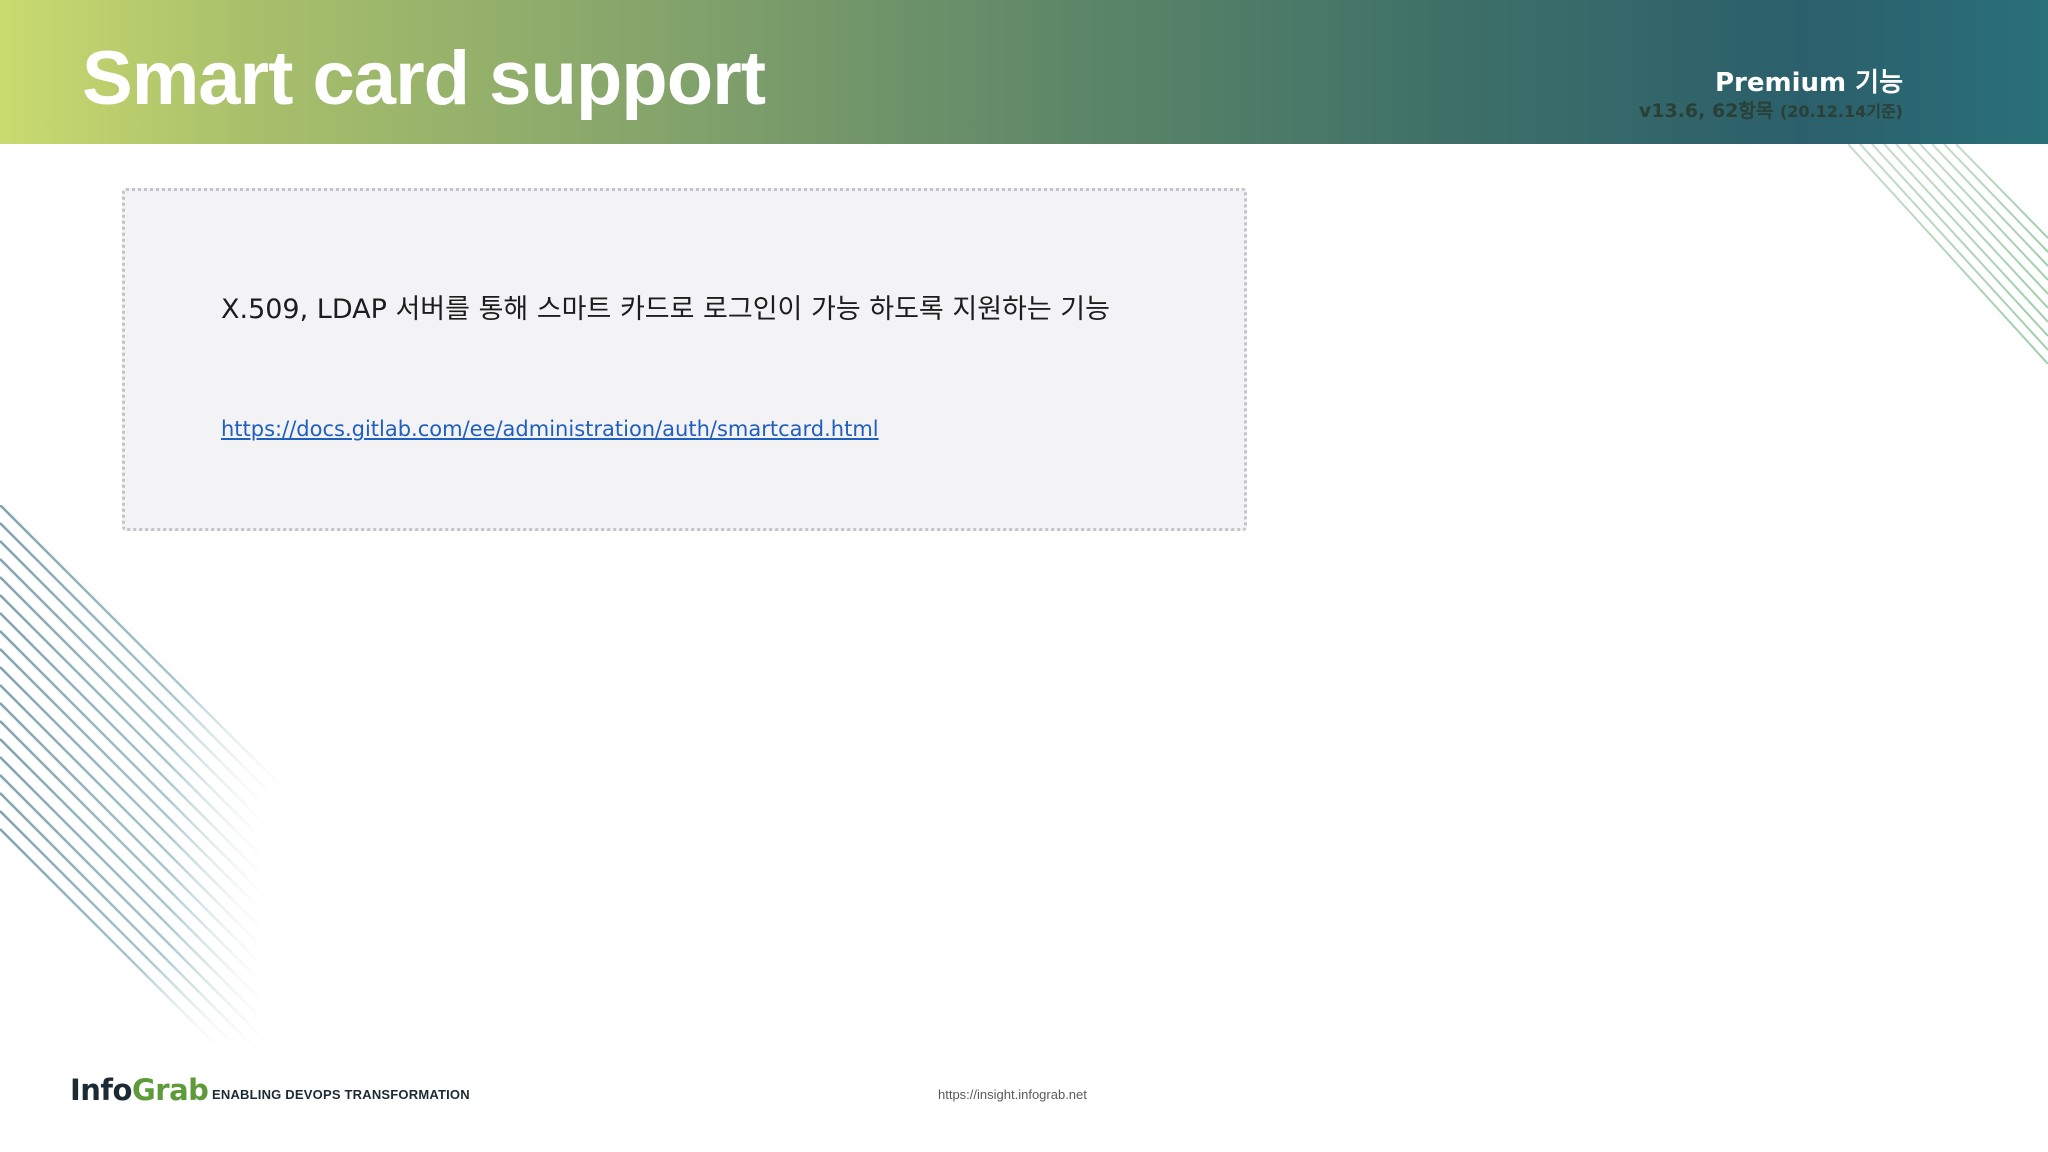 The image size is (2048, 1152). I want to click on infograb-logo: InfoGrab, so click(139, 1090).